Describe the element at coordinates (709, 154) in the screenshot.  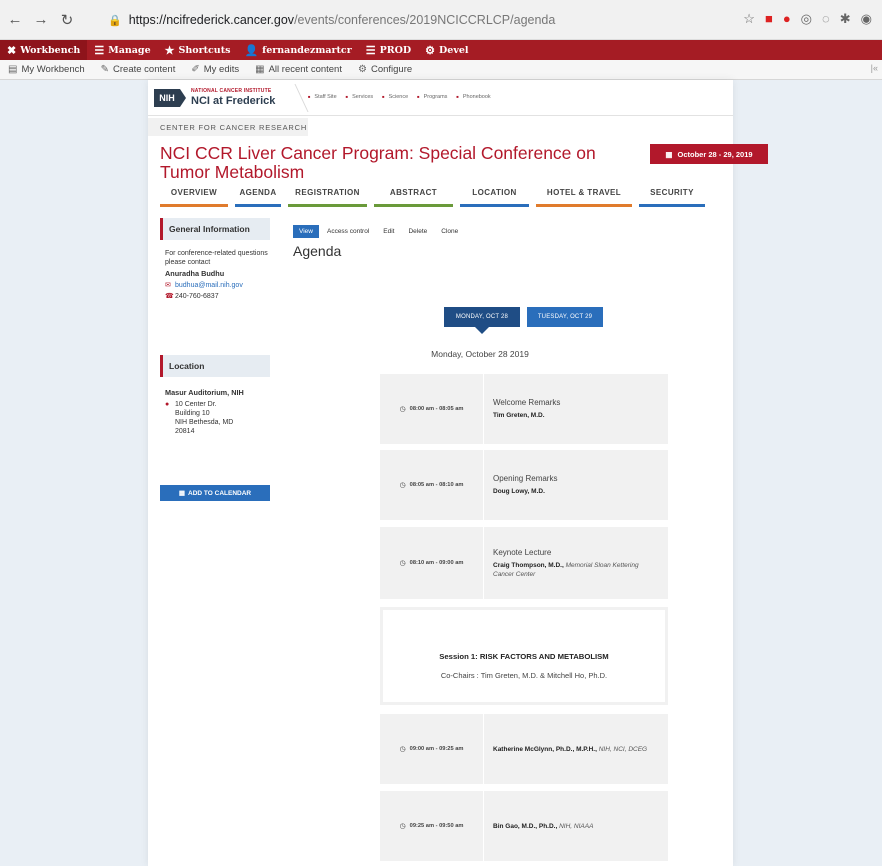
I see `date-badge: ▦ October 28 - 29, 2019` at that location.